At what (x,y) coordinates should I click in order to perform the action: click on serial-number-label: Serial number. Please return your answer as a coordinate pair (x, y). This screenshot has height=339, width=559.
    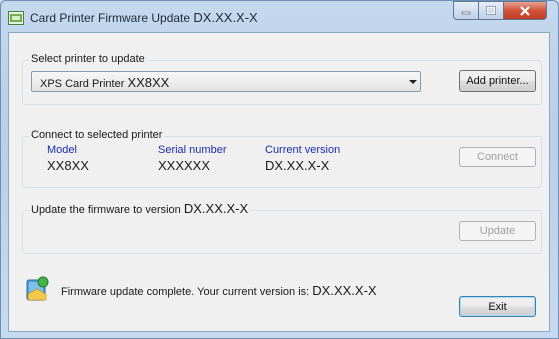
    Looking at the image, I should click on (192, 150).